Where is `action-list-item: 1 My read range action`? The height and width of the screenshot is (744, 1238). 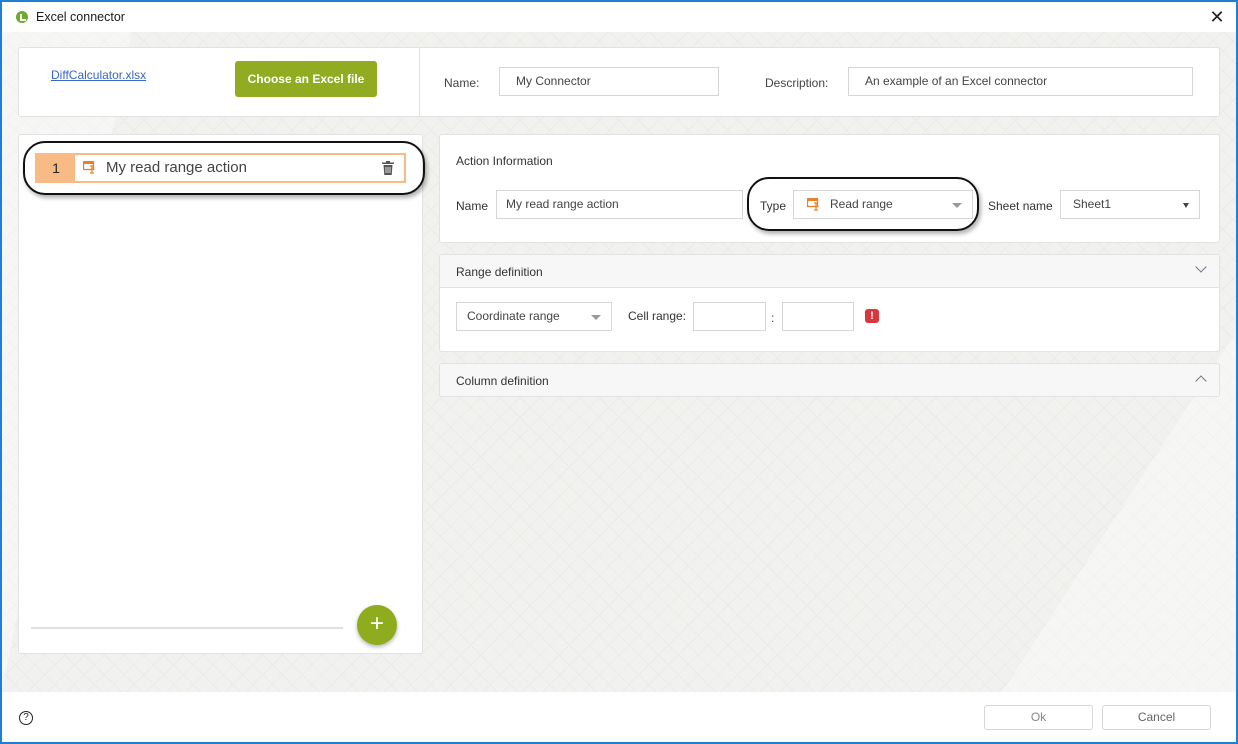 action-list-item: 1 My read range action is located at coordinates (220, 168).